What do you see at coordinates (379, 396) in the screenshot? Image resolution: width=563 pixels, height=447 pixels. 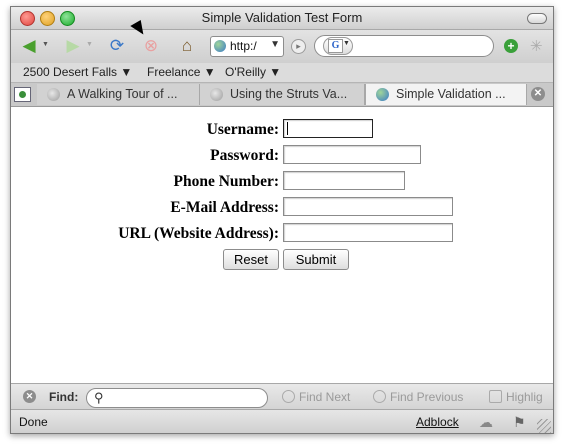 I see `arrow-up-icon` at bounding box center [379, 396].